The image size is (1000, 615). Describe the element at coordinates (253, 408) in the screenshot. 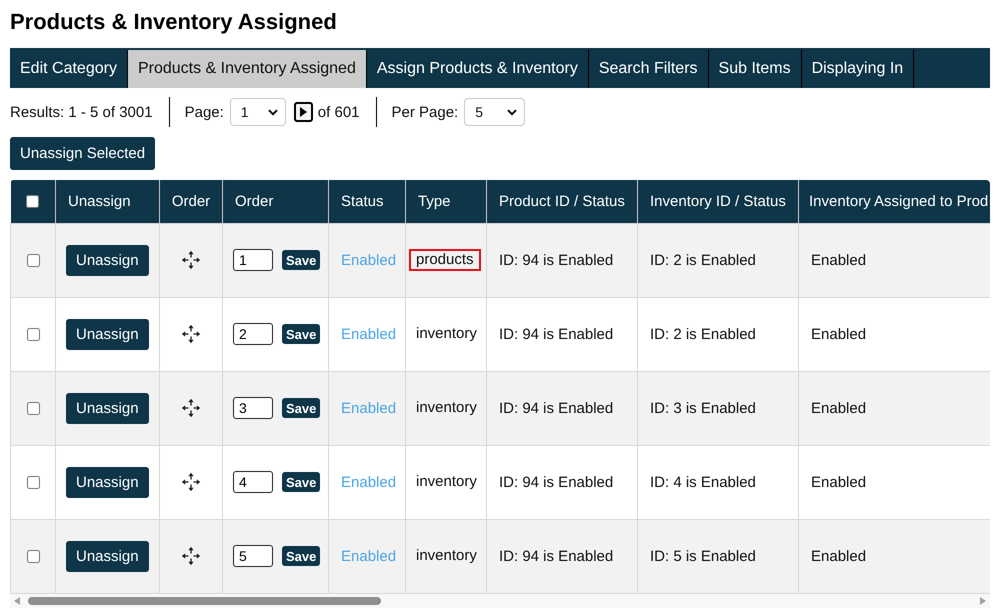

I see `order-input: 3` at that location.